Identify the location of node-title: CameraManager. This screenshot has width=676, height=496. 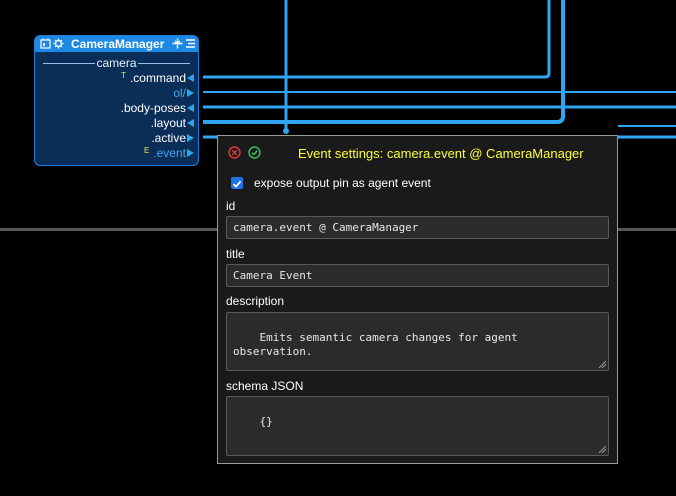
(118, 44).